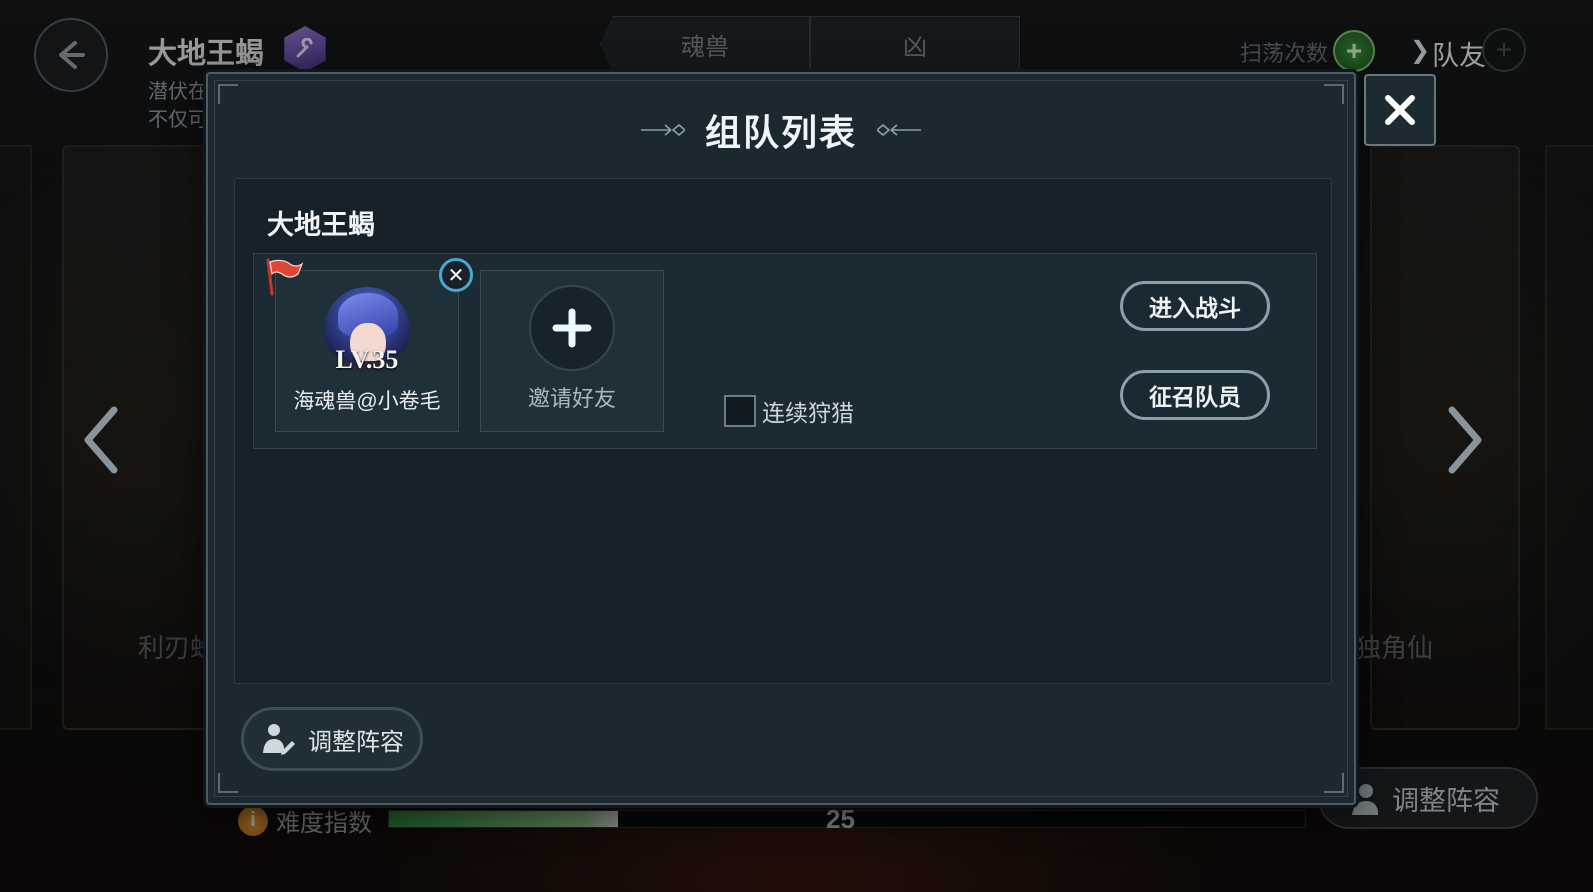  I want to click on section-title: 大地王蝎, so click(321, 225).